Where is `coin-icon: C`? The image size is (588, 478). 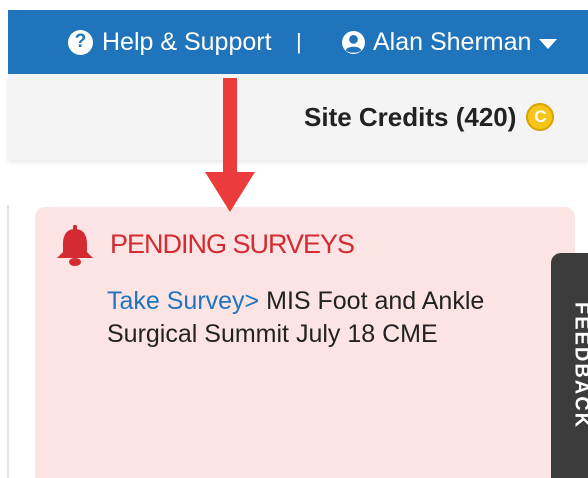 coin-icon: C is located at coordinates (540, 117).